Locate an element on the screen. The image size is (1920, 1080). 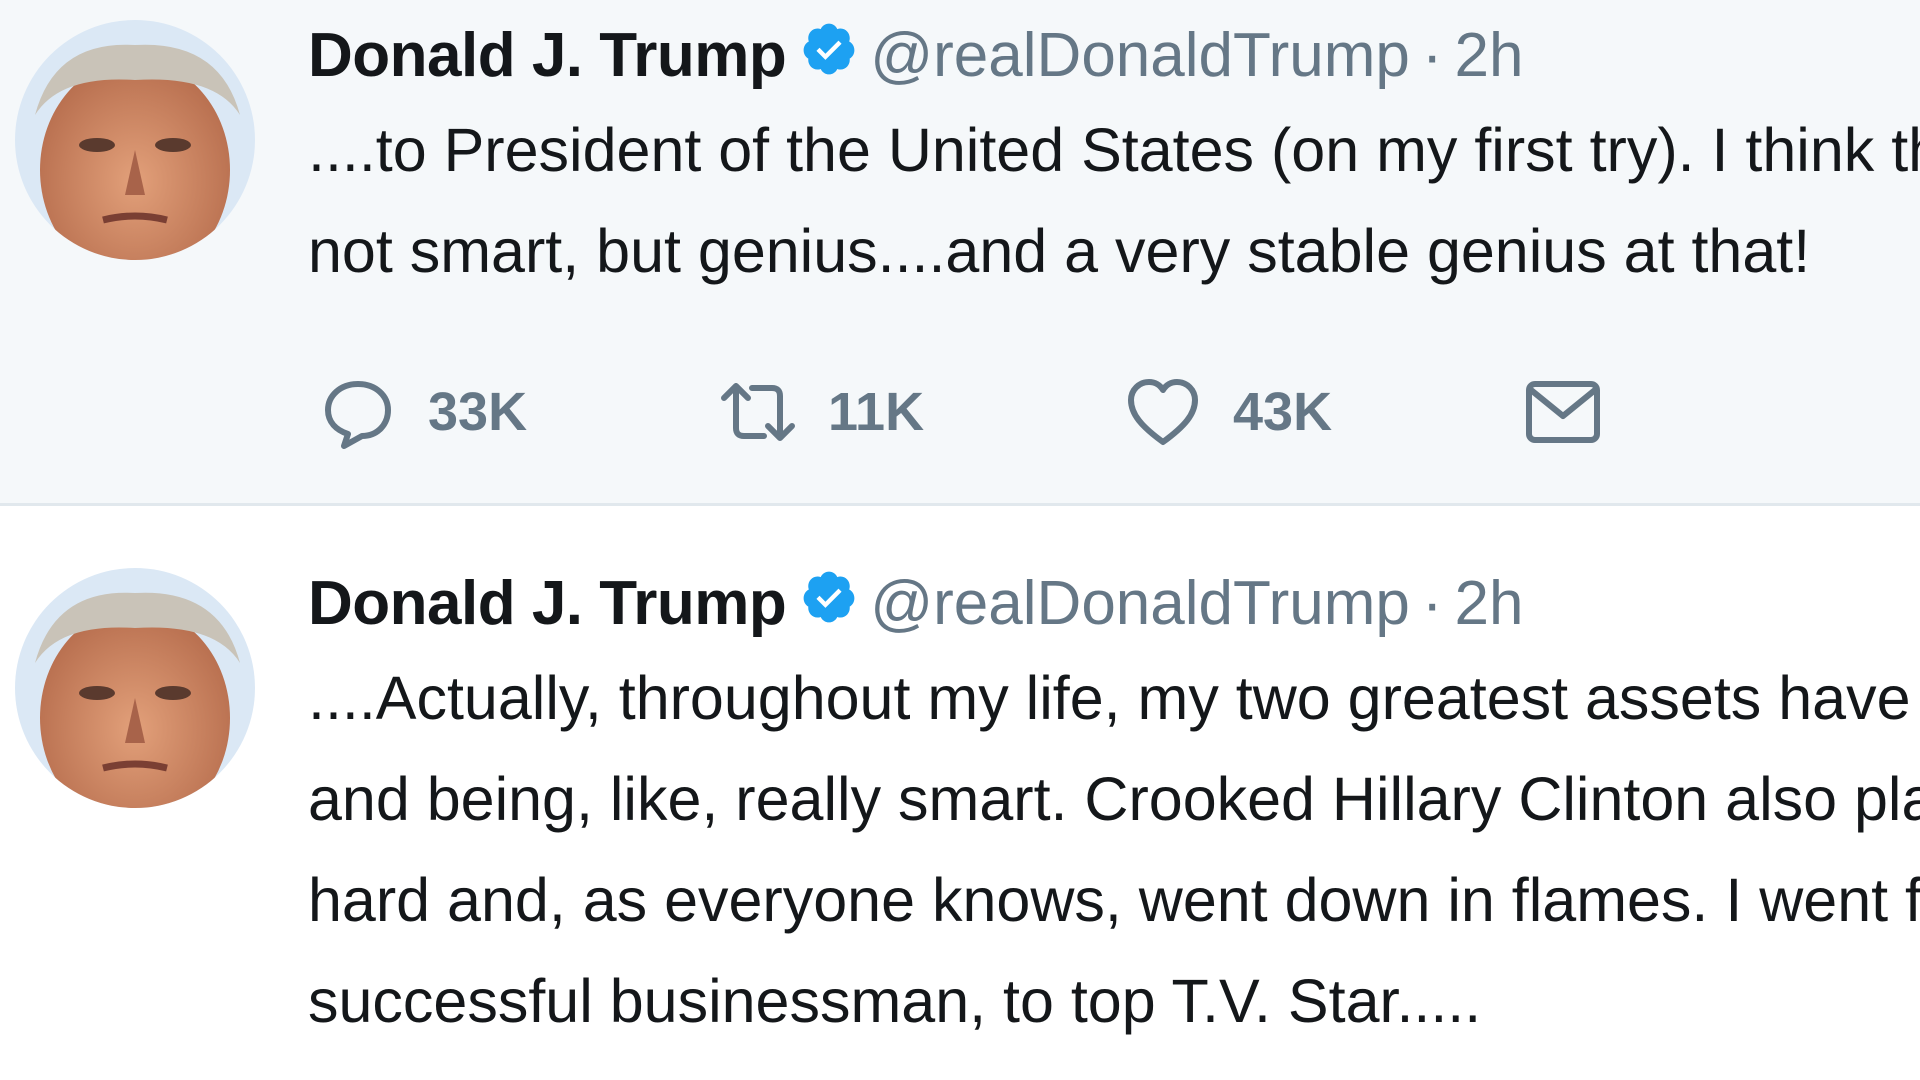
reply-icon is located at coordinates (358, 412).